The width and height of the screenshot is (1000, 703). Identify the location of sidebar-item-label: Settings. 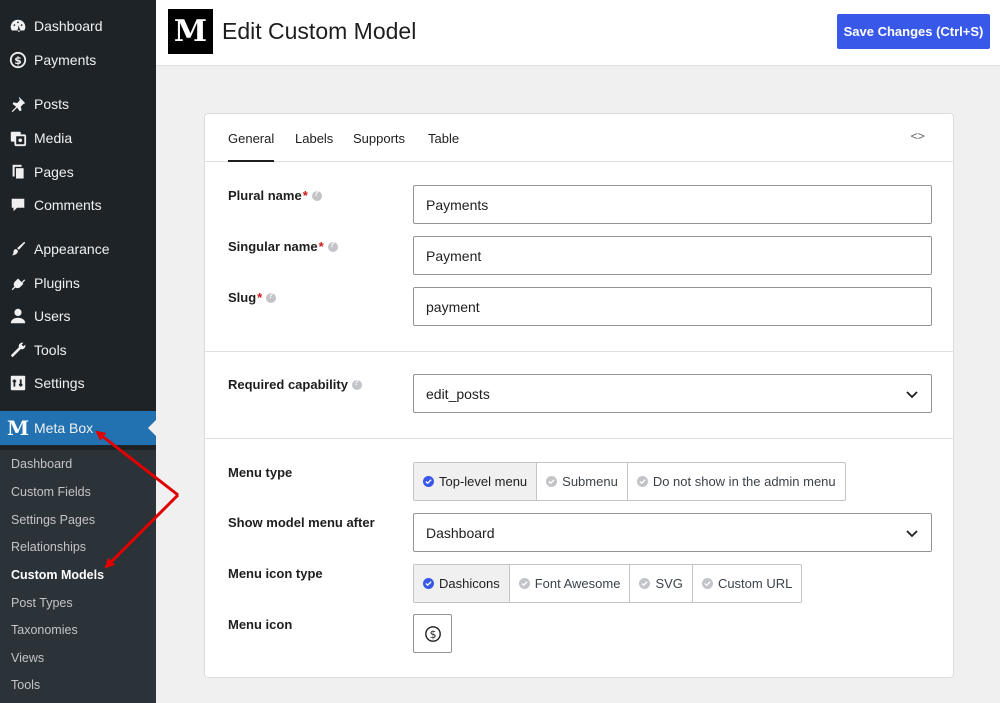
(59, 383).